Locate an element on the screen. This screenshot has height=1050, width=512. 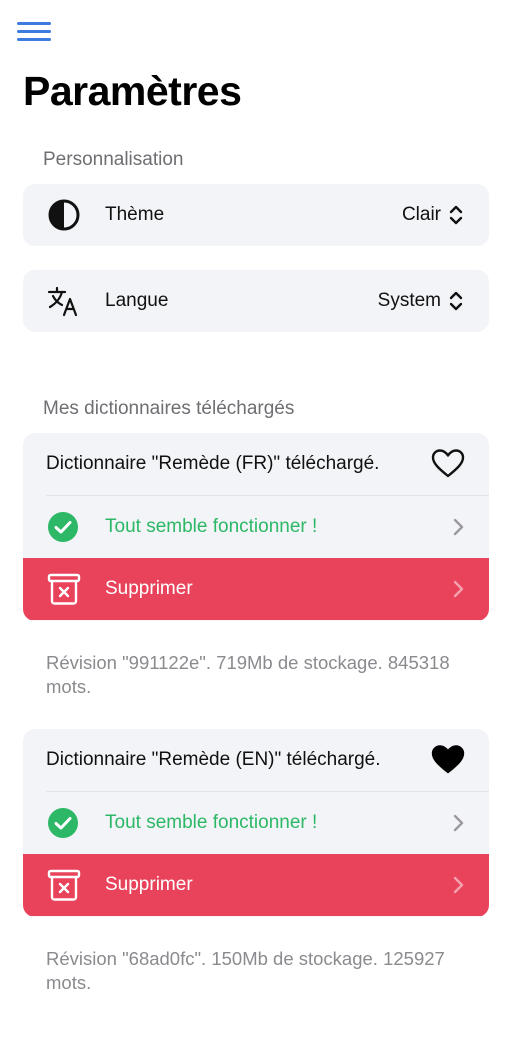
language-setting-row: Langue System is located at coordinates (256, 301).